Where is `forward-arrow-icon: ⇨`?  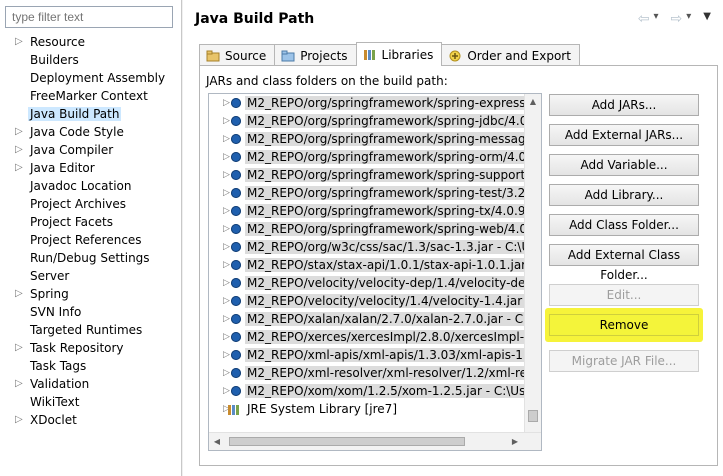
forward-arrow-icon: ⇨ is located at coordinates (677, 19).